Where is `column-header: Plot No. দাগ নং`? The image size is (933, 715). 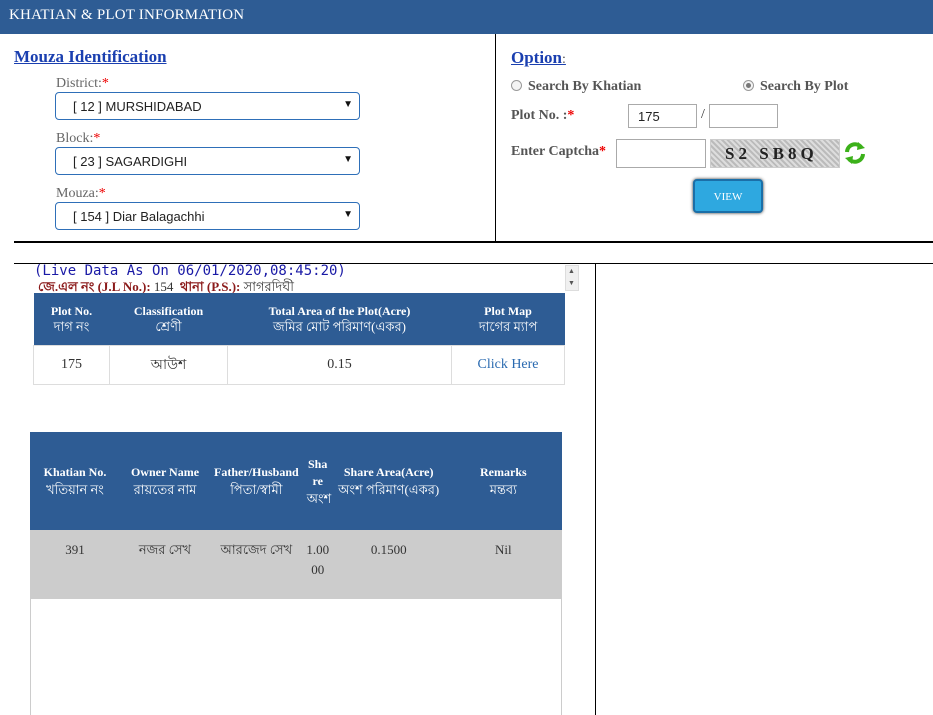 column-header: Plot No. দাগ নং is located at coordinates (71, 319).